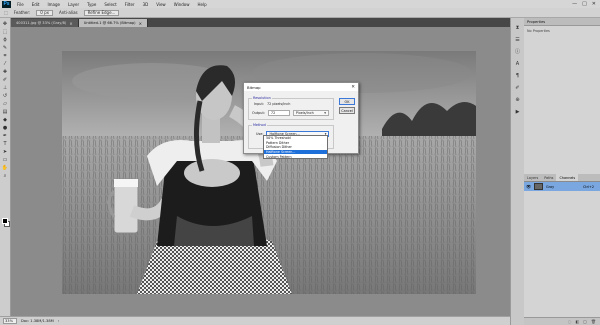 This screenshot has width=600, height=325. I want to click on stamp-tool-icon: ⊥, so click(5, 87).